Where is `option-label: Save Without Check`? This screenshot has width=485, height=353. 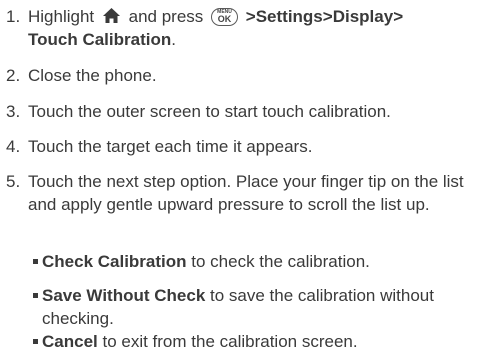 option-label: Save Without Check is located at coordinates (124, 295).